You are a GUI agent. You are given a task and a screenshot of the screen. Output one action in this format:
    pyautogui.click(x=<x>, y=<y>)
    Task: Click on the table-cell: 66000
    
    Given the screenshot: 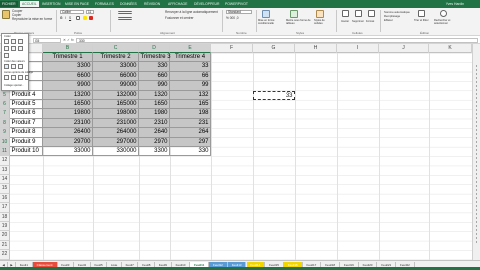 What is the action you would take?
    pyautogui.click(x=116, y=76)
    